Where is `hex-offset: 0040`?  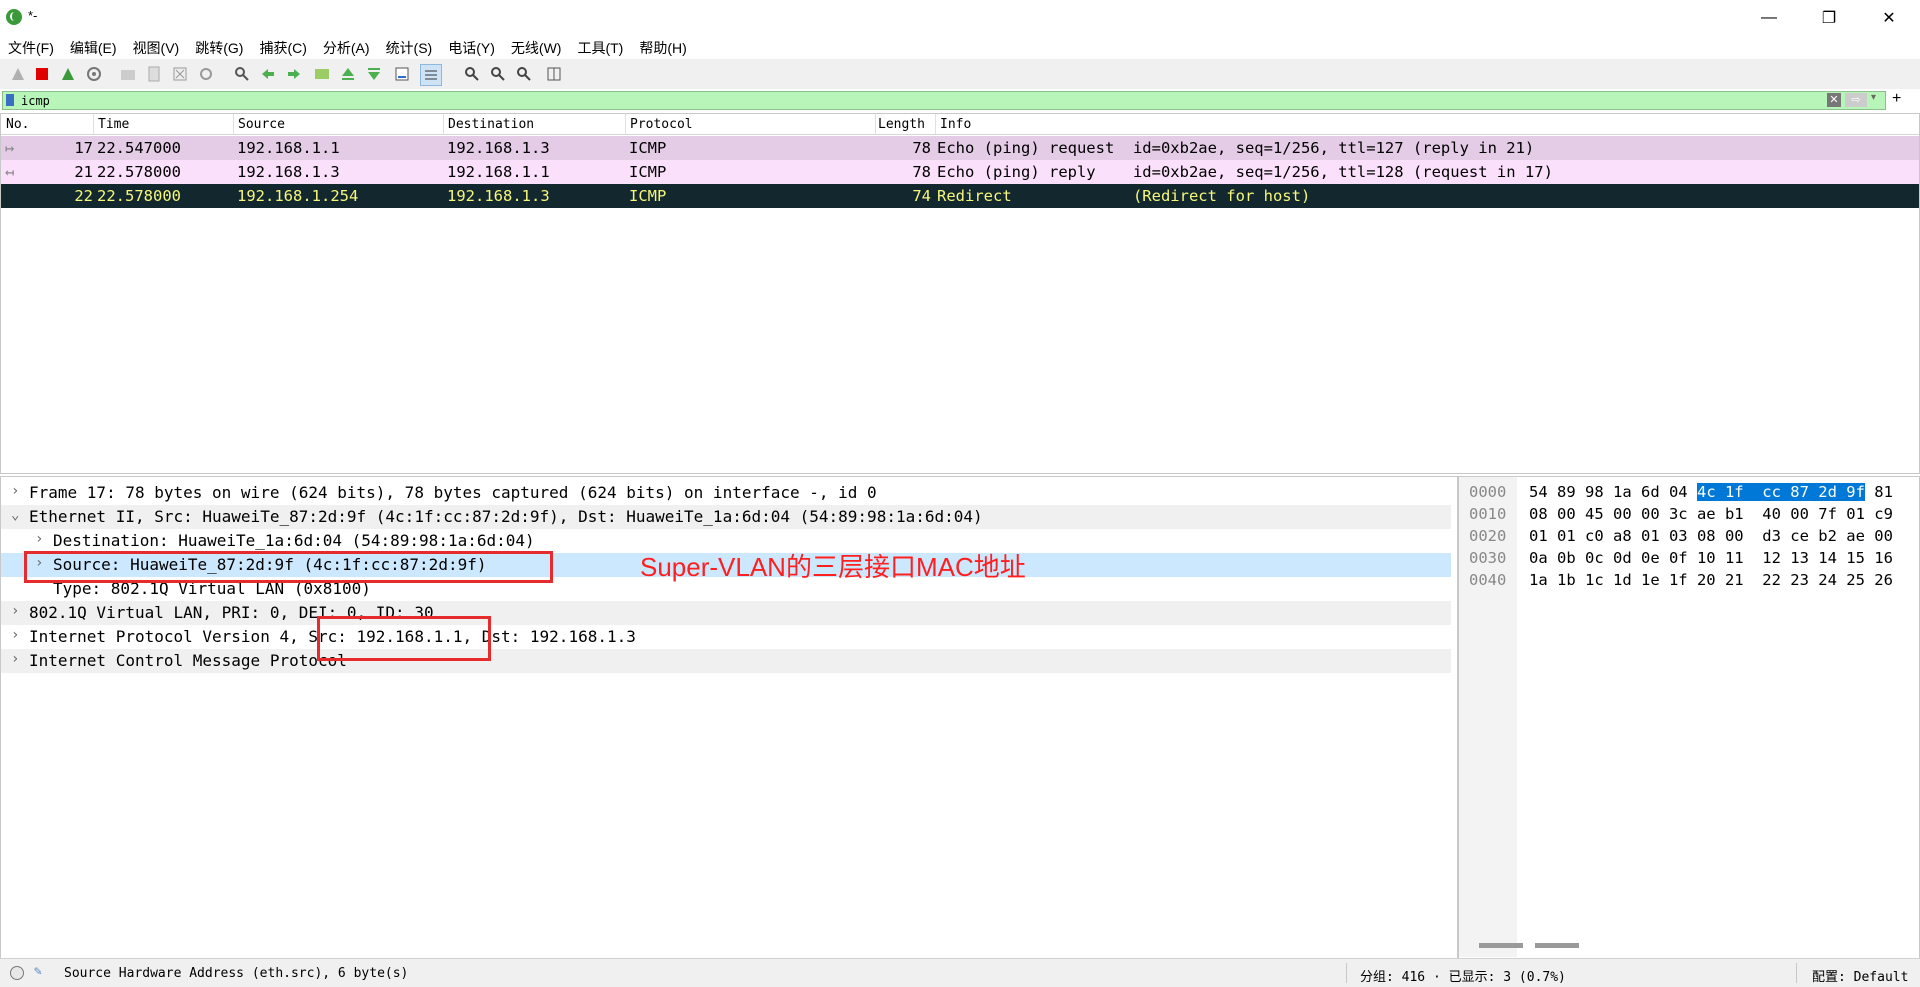
hex-offset: 0040 is located at coordinates (1488, 580).